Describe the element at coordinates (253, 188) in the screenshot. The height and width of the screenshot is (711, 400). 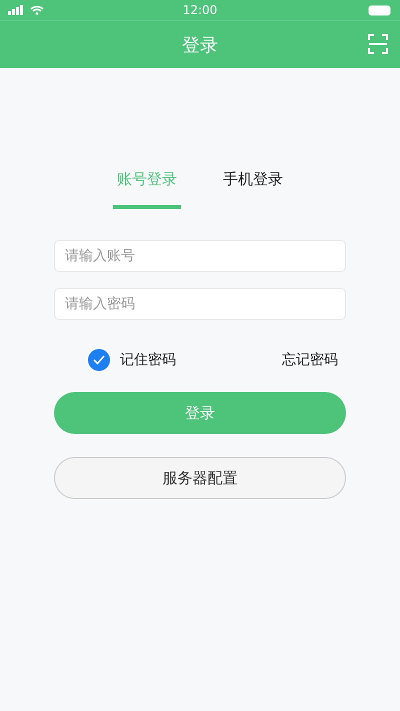
I see `login-tab: 手机登录` at that location.